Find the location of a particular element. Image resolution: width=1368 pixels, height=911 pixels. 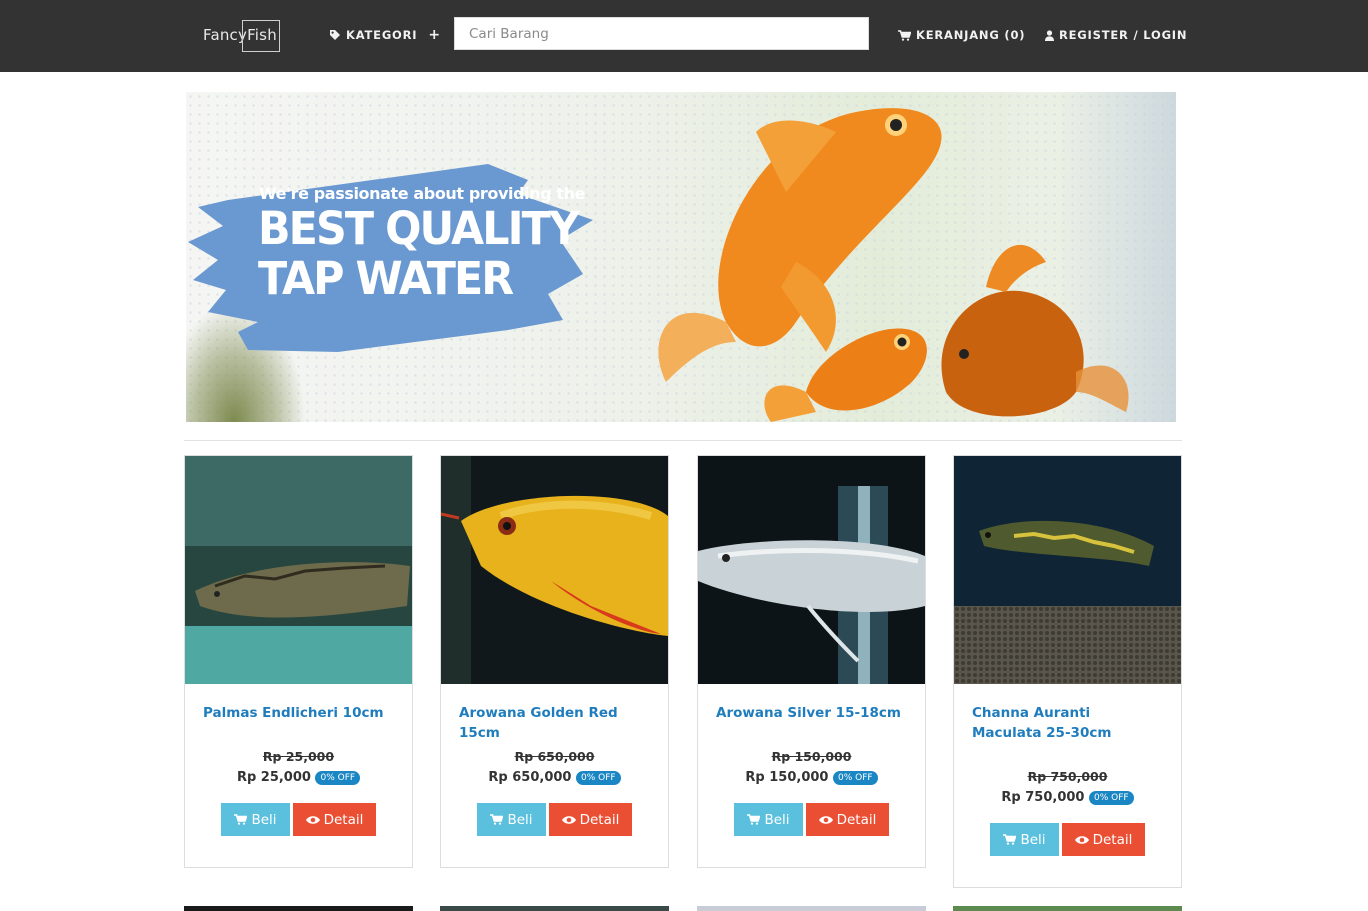

old-price: Rp 150,000 is located at coordinates (811, 756).